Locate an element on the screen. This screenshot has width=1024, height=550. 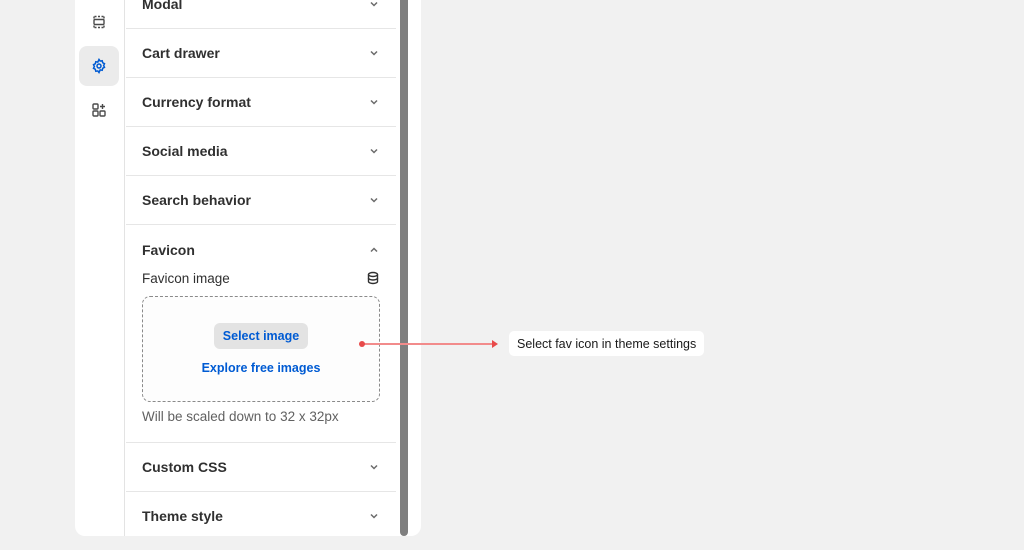
rail-button-apps is located at coordinates (99, 110).